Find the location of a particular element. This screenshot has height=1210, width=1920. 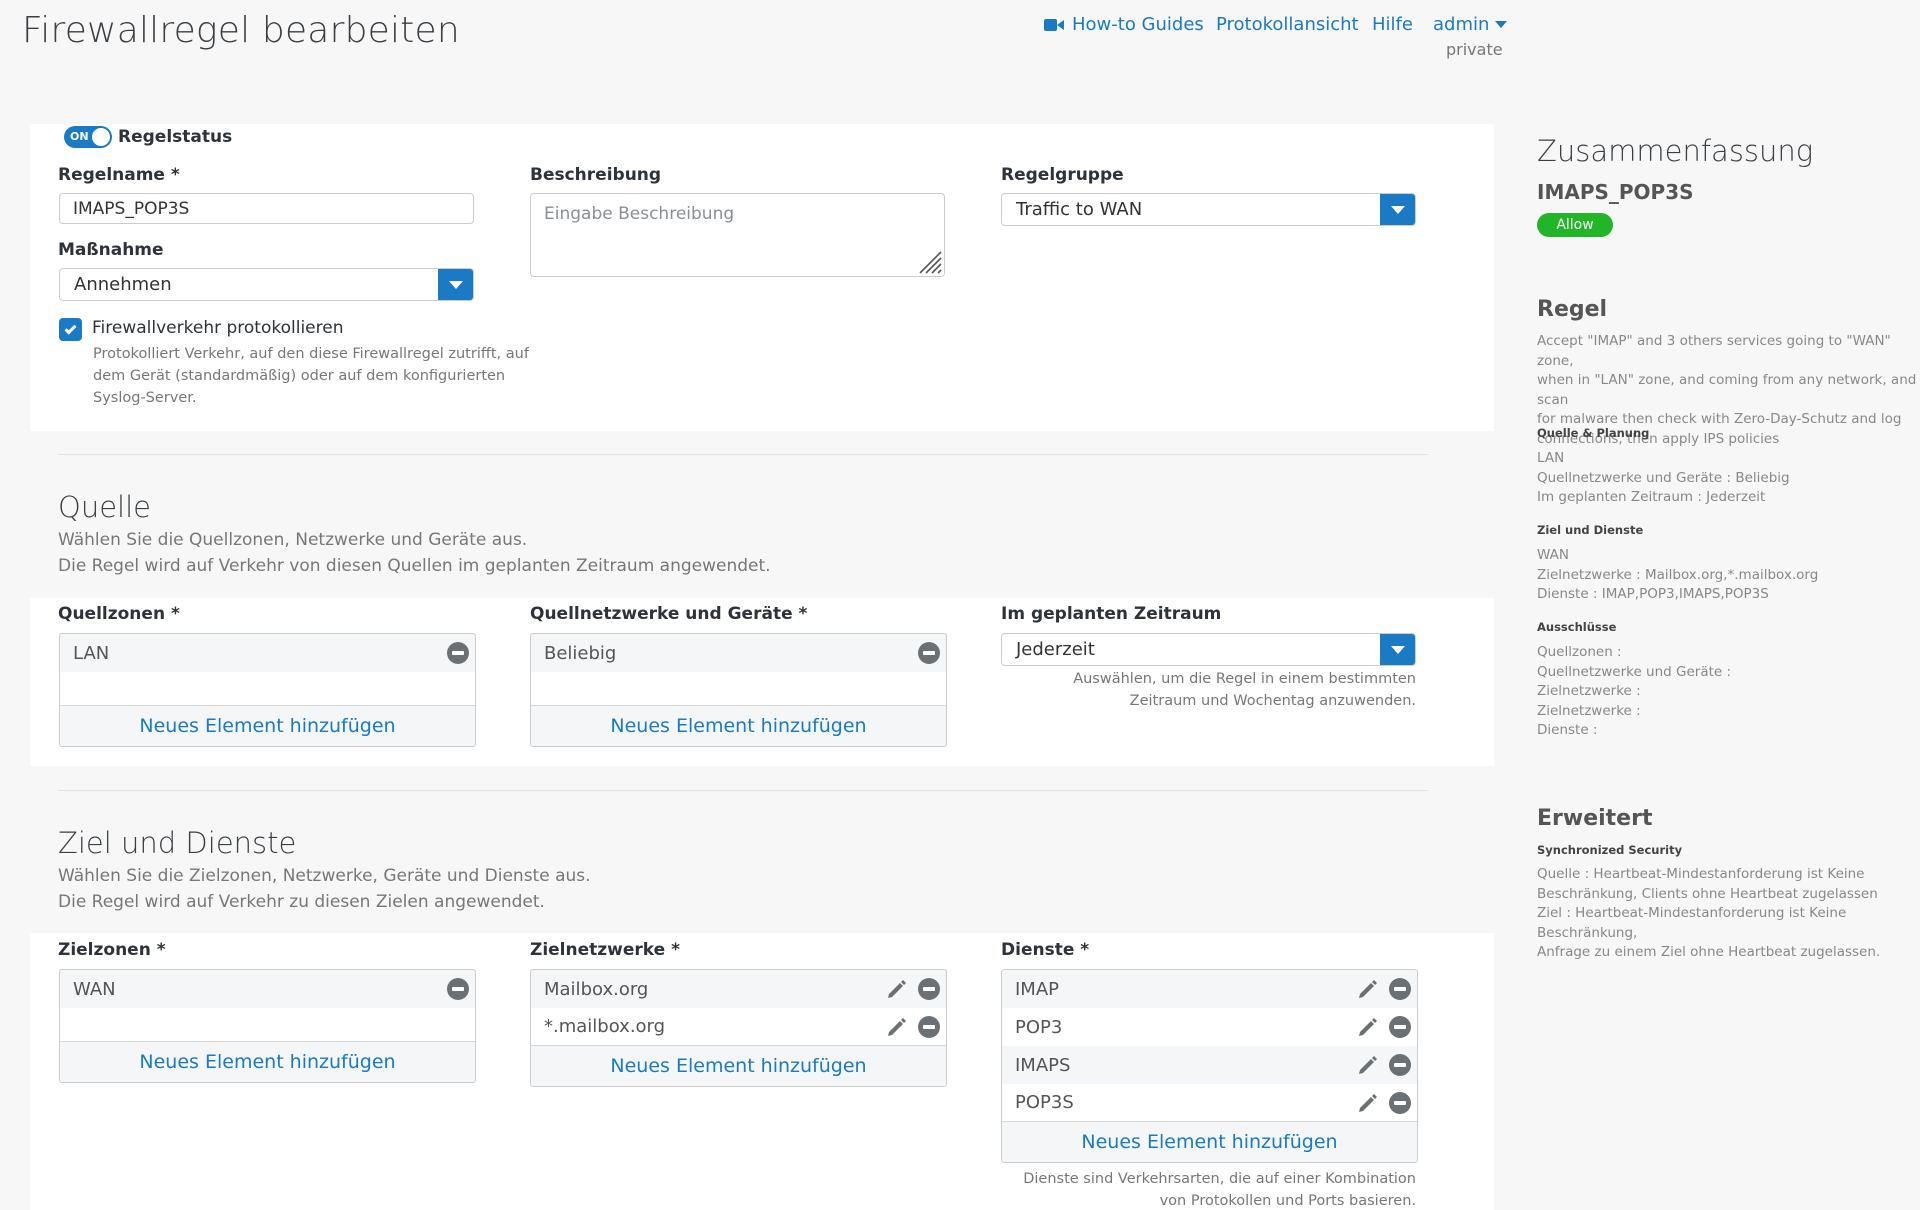

source-section-title: Quelle is located at coordinates (105, 507).